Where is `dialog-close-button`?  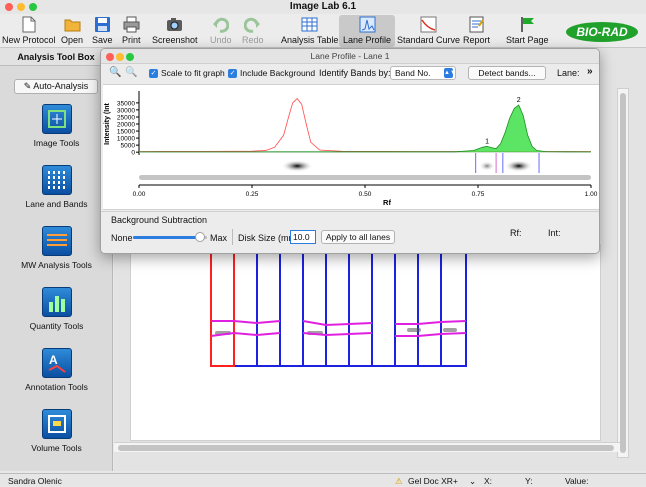 dialog-close-button is located at coordinates (110, 57).